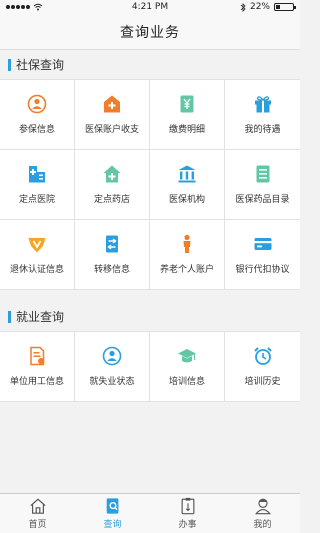 This screenshot has height=533, width=320. What do you see at coordinates (37, 245) in the screenshot?
I see `certificate-v-icon` at bounding box center [37, 245].